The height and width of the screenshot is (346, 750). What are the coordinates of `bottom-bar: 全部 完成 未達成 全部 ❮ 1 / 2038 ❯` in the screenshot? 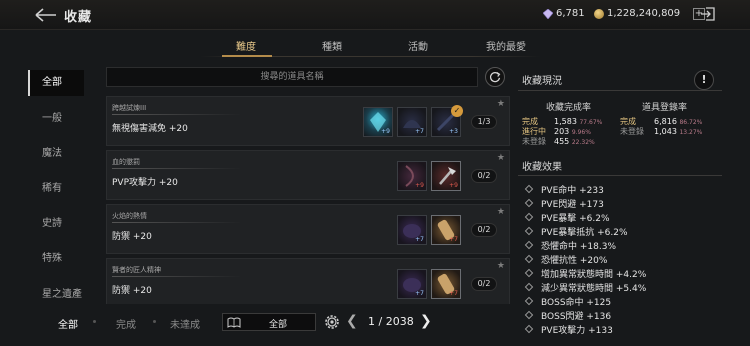 It's located at (256, 323).